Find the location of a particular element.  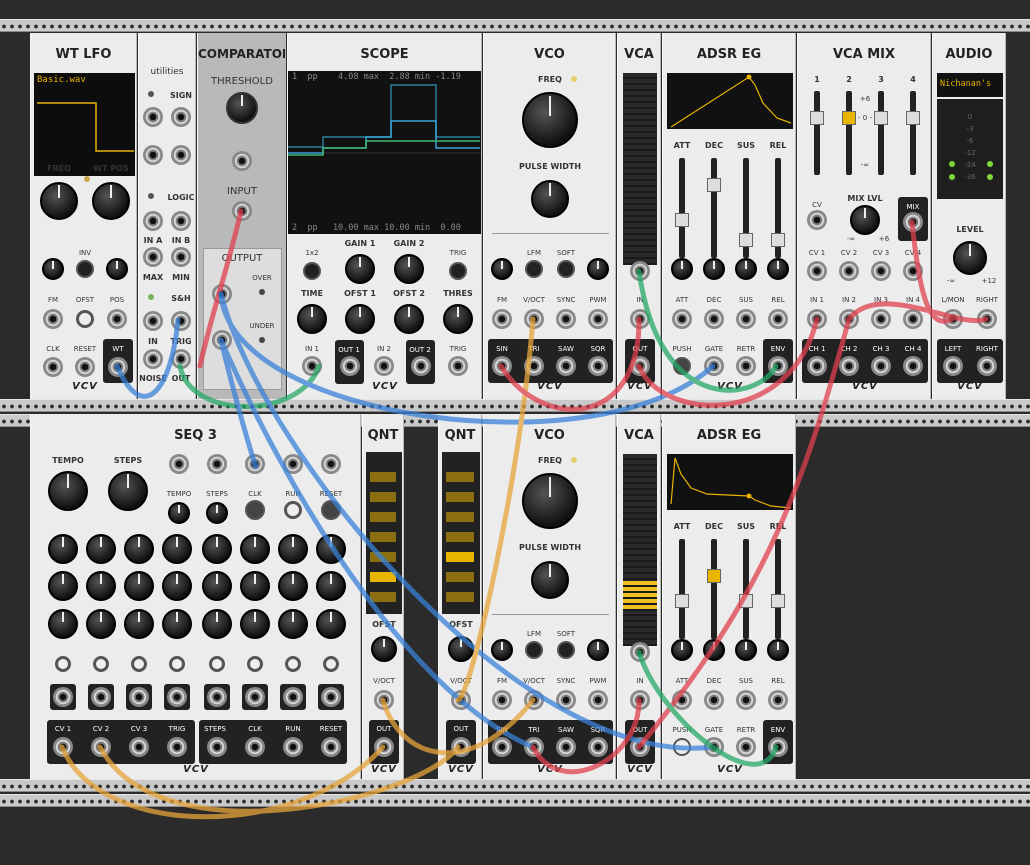

sync-jack is located at coordinates (566, 319).